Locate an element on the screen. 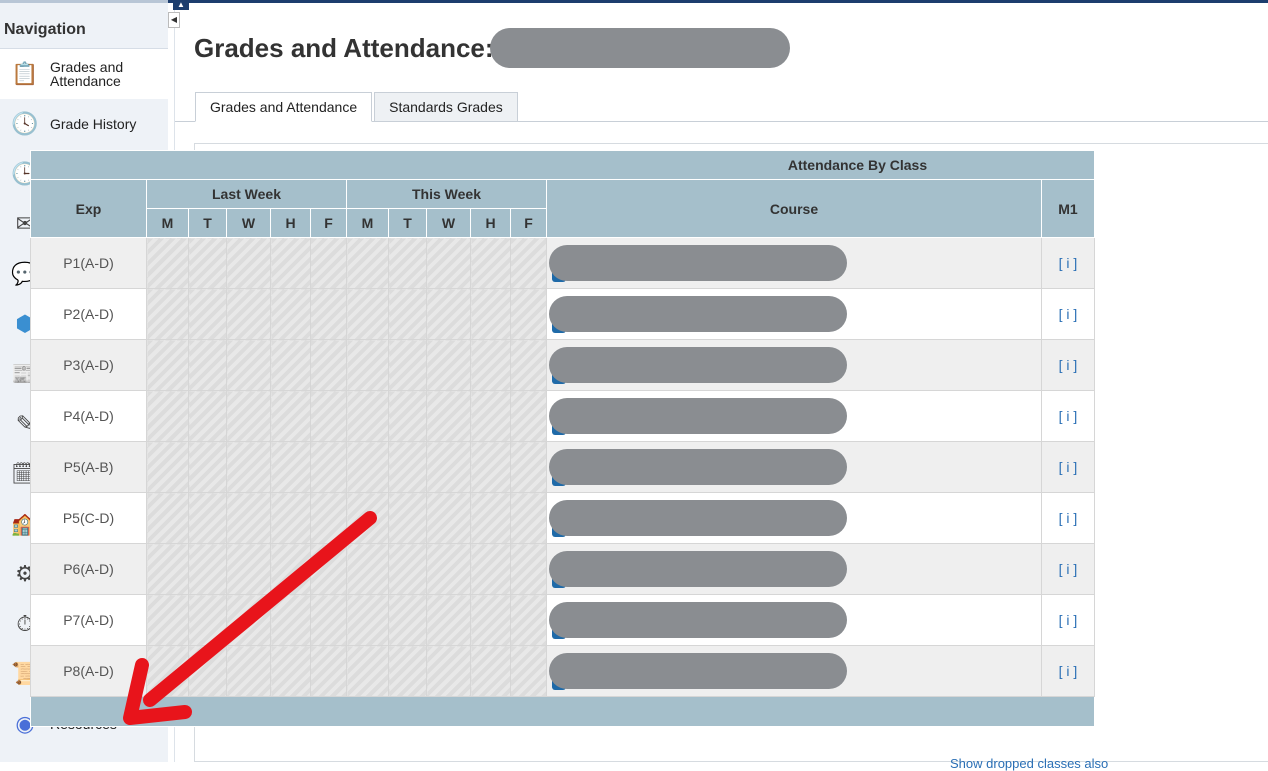 Image resolution: width=1268 pixels, height=771 pixels. last-week-day-header: F is located at coordinates (328, 223).